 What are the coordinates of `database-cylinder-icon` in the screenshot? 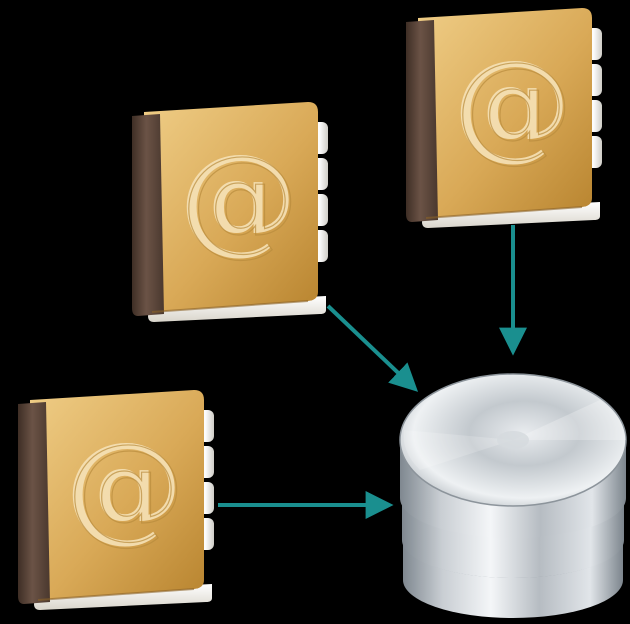 It's located at (513, 495).